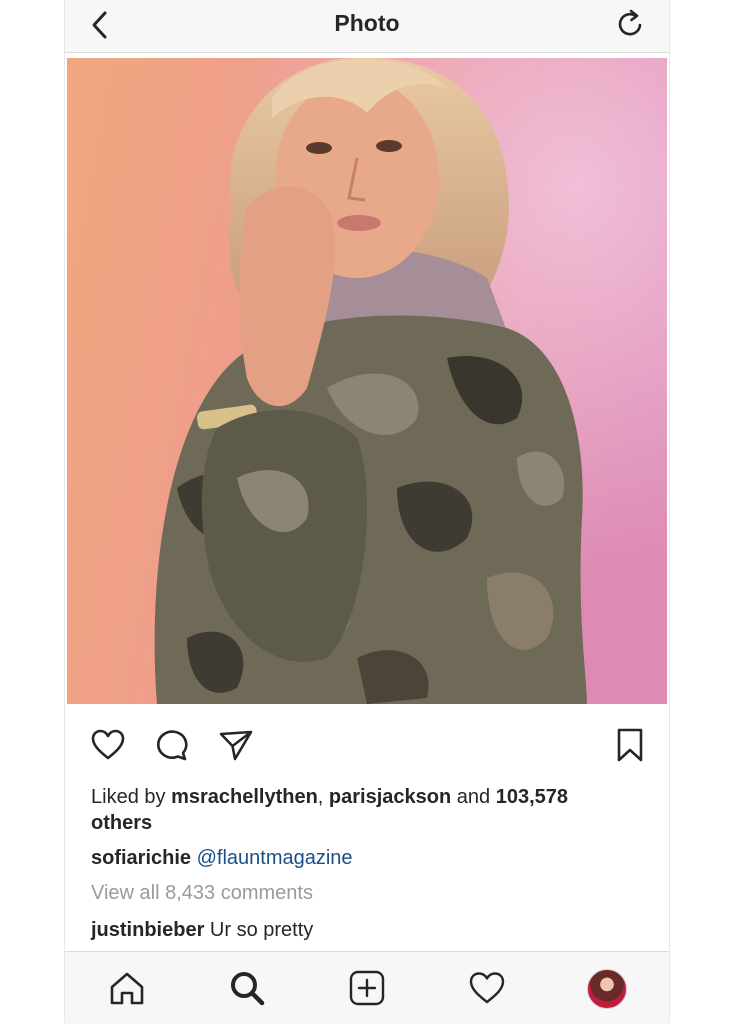 The width and height of the screenshot is (731, 1024). What do you see at coordinates (607, 989) in the screenshot?
I see `profile-avatar` at bounding box center [607, 989].